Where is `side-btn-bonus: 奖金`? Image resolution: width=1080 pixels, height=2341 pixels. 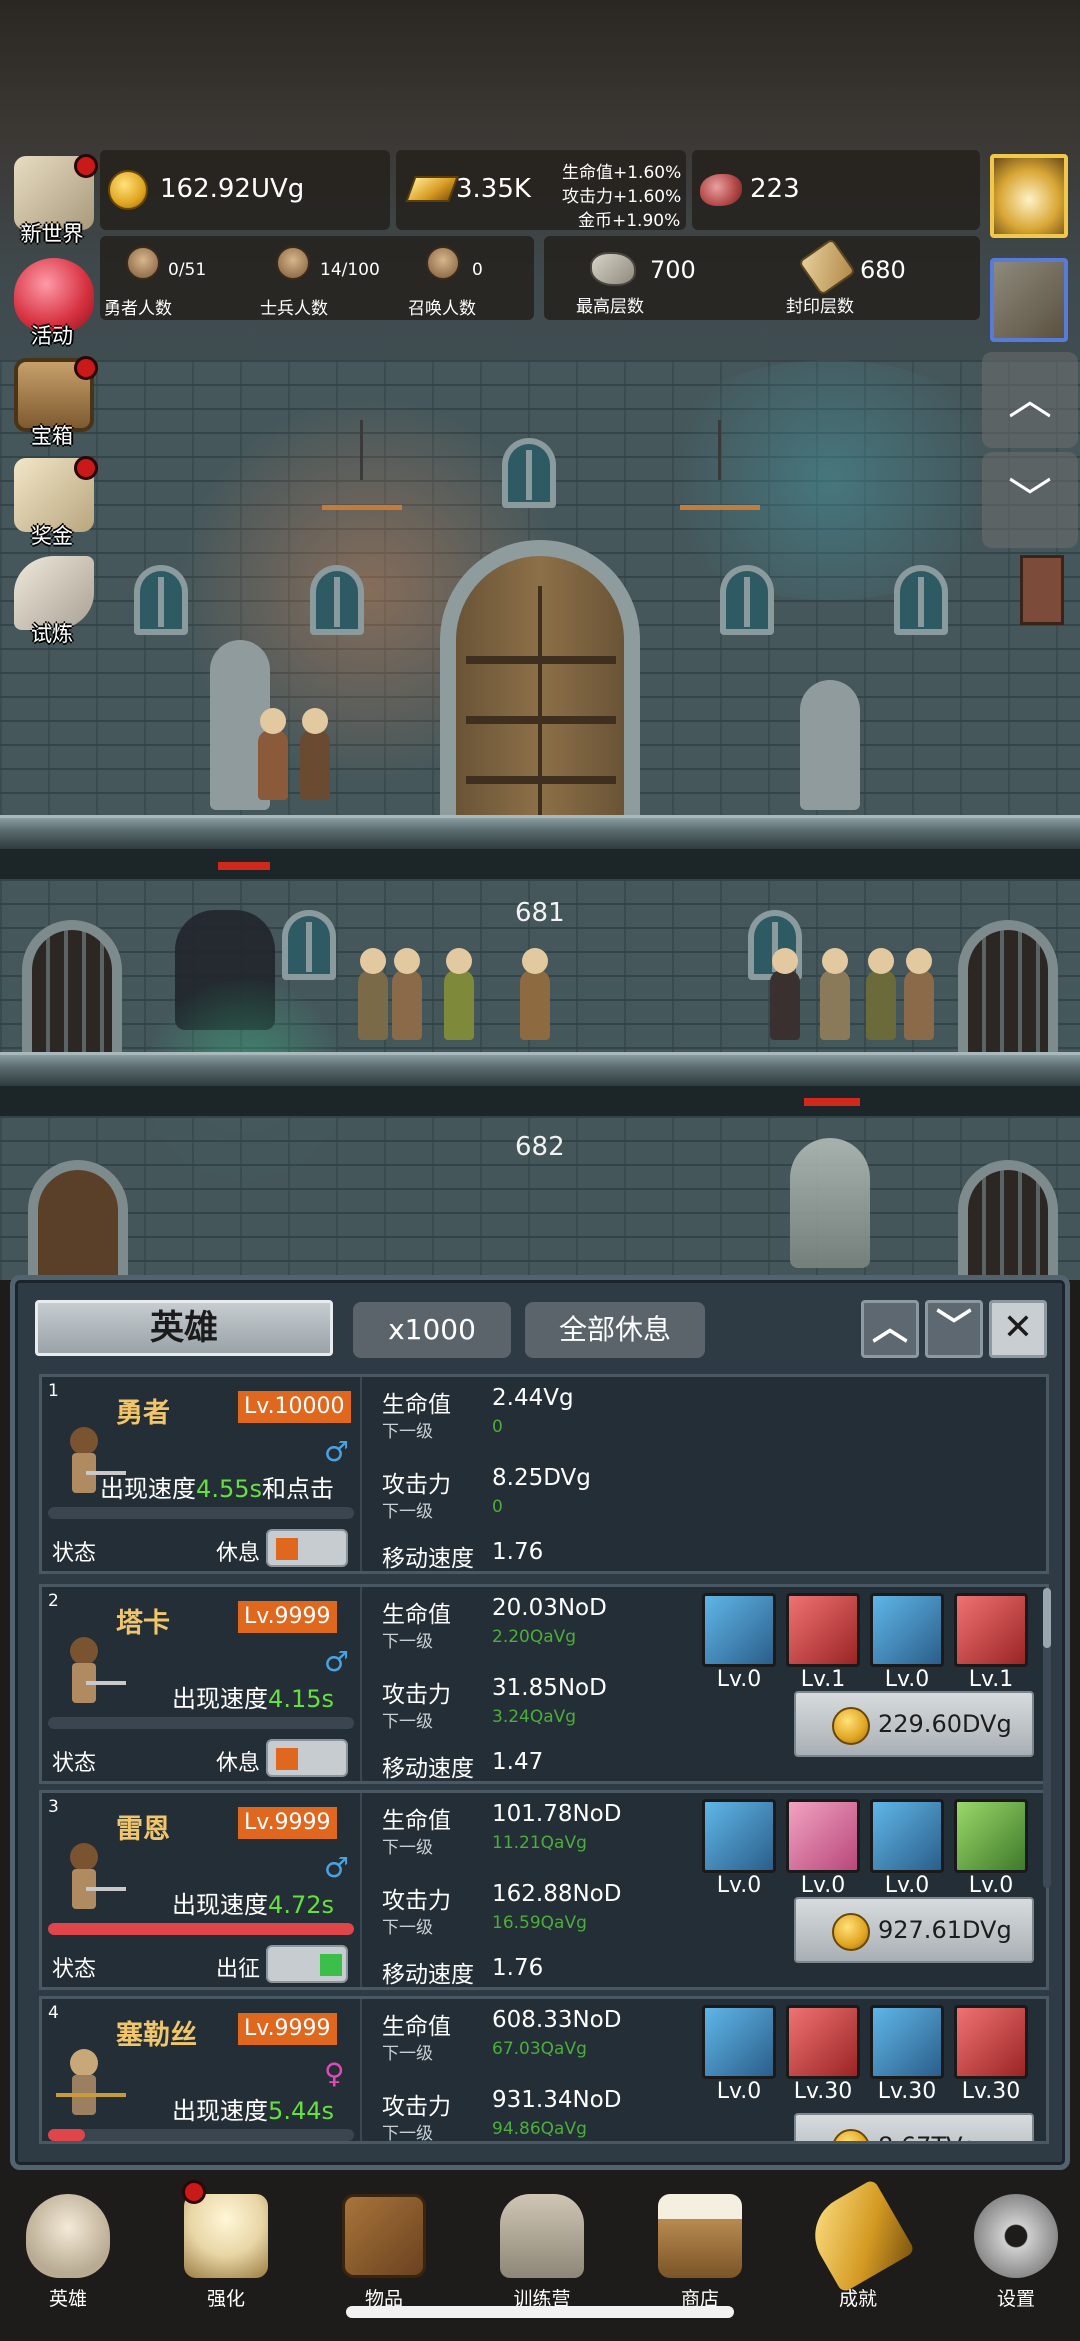
side-btn-bonus: 奖金 is located at coordinates (52, 500).